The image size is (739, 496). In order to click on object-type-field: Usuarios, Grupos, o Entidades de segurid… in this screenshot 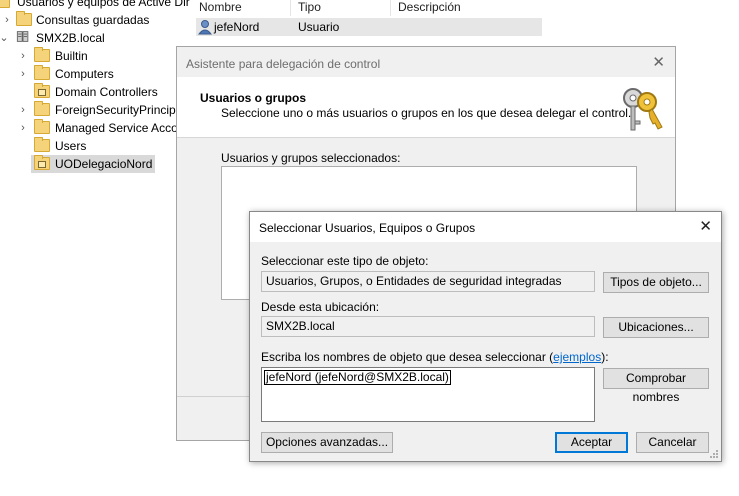, I will do `click(428, 281)`.